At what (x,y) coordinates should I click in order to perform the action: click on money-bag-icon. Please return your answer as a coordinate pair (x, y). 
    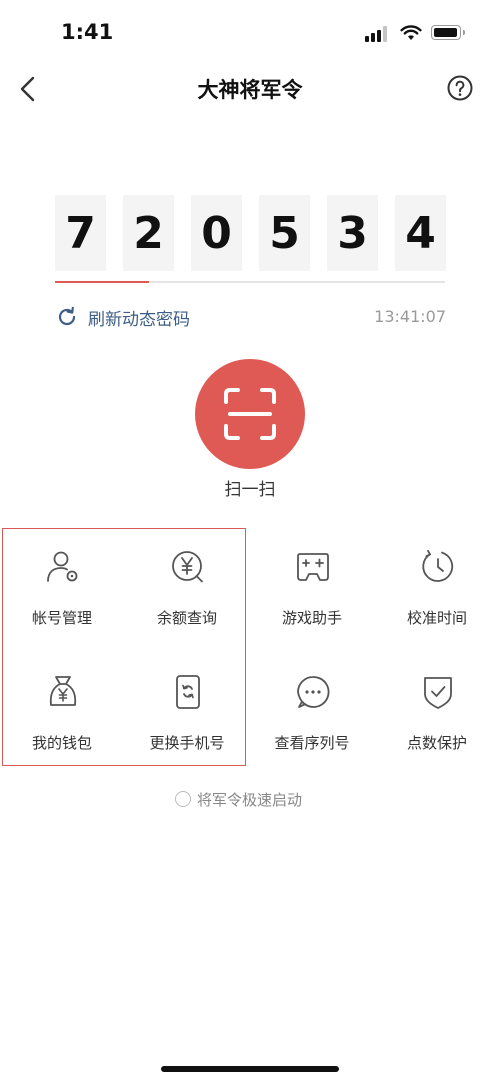
    Looking at the image, I should click on (63, 691).